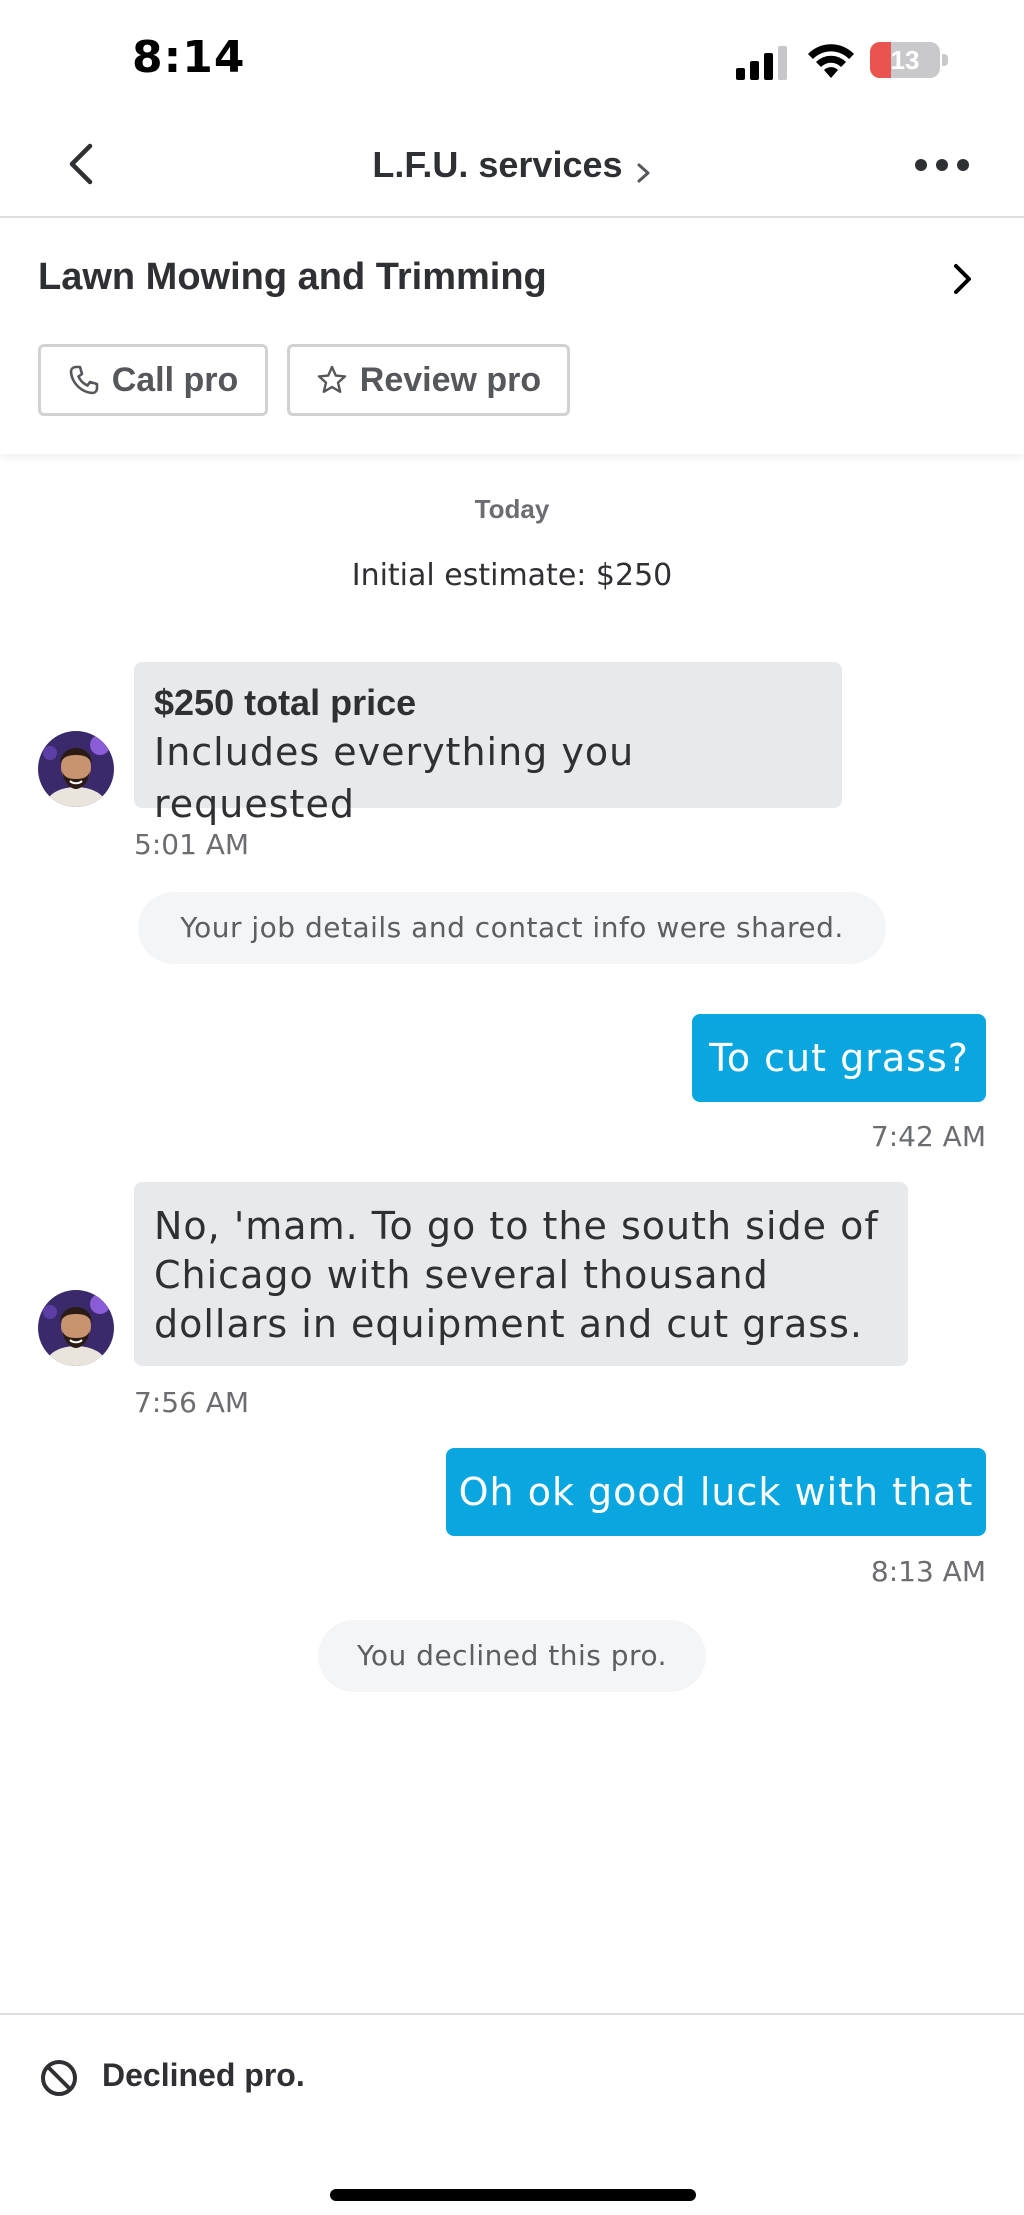  What do you see at coordinates (450, 379) in the screenshot?
I see `review-pro-label: Review pro` at bounding box center [450, 379].